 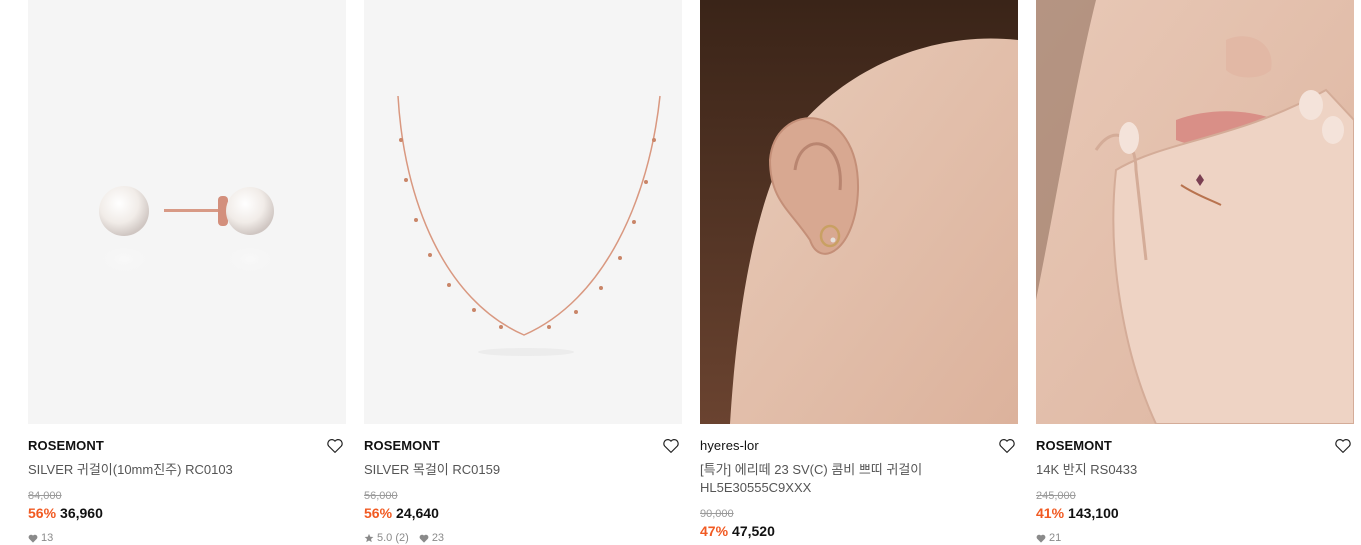 I want to click on sale-price: 24,640, so click(x=417, y=513).